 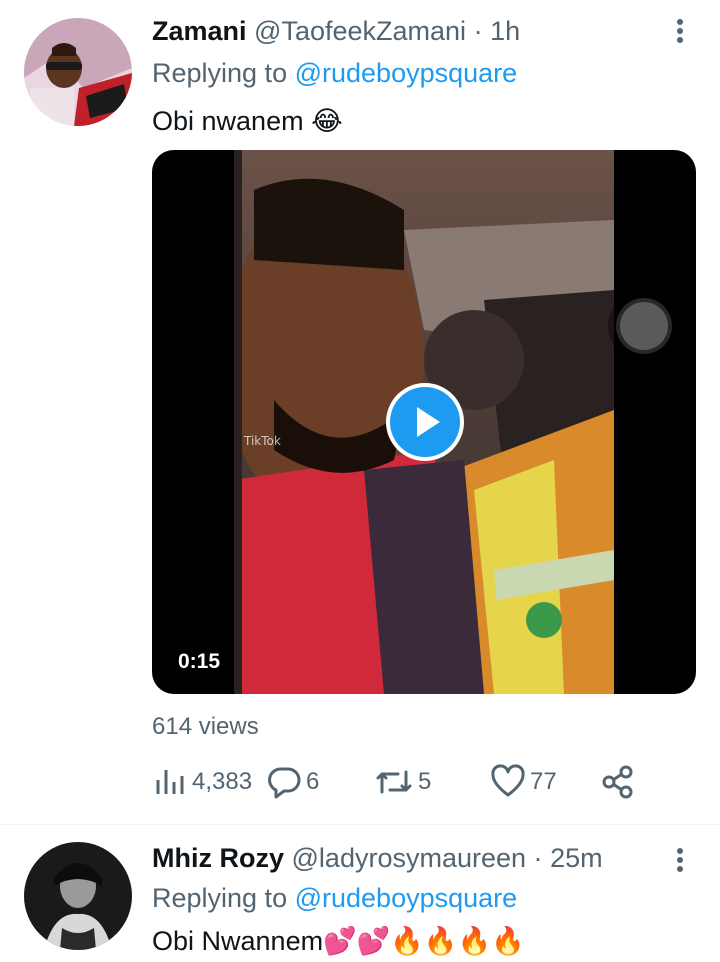 What do you see at coordinates (170, 782) in the screenshot?
I see `analytics-icon` at bounding box center [170, 782].